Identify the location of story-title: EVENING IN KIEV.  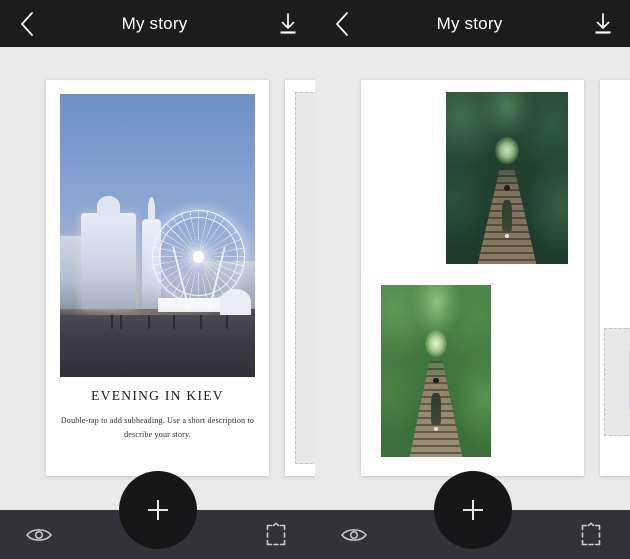
(157, 396).